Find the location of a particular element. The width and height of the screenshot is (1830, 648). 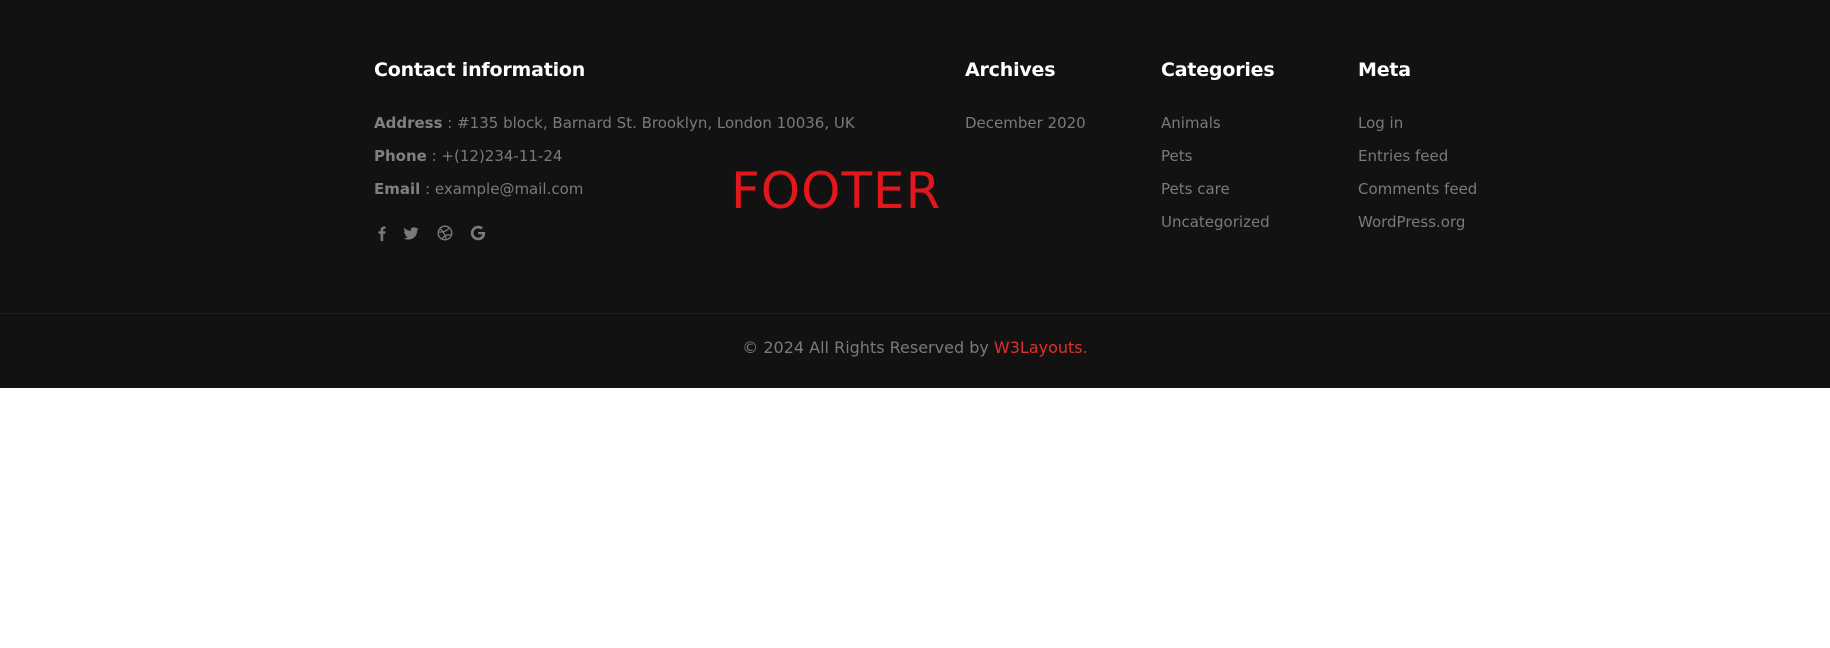

meta-link-comments-feed: Comments feed is located at coordinates (1417, 189).